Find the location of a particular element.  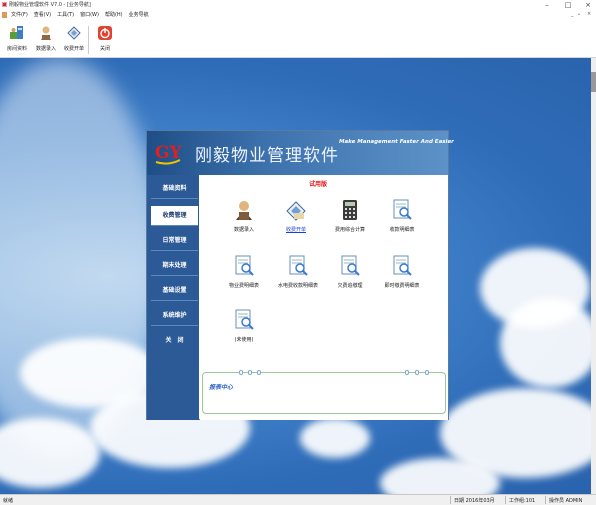

close-power-icon is located at coordinates (105, 33).